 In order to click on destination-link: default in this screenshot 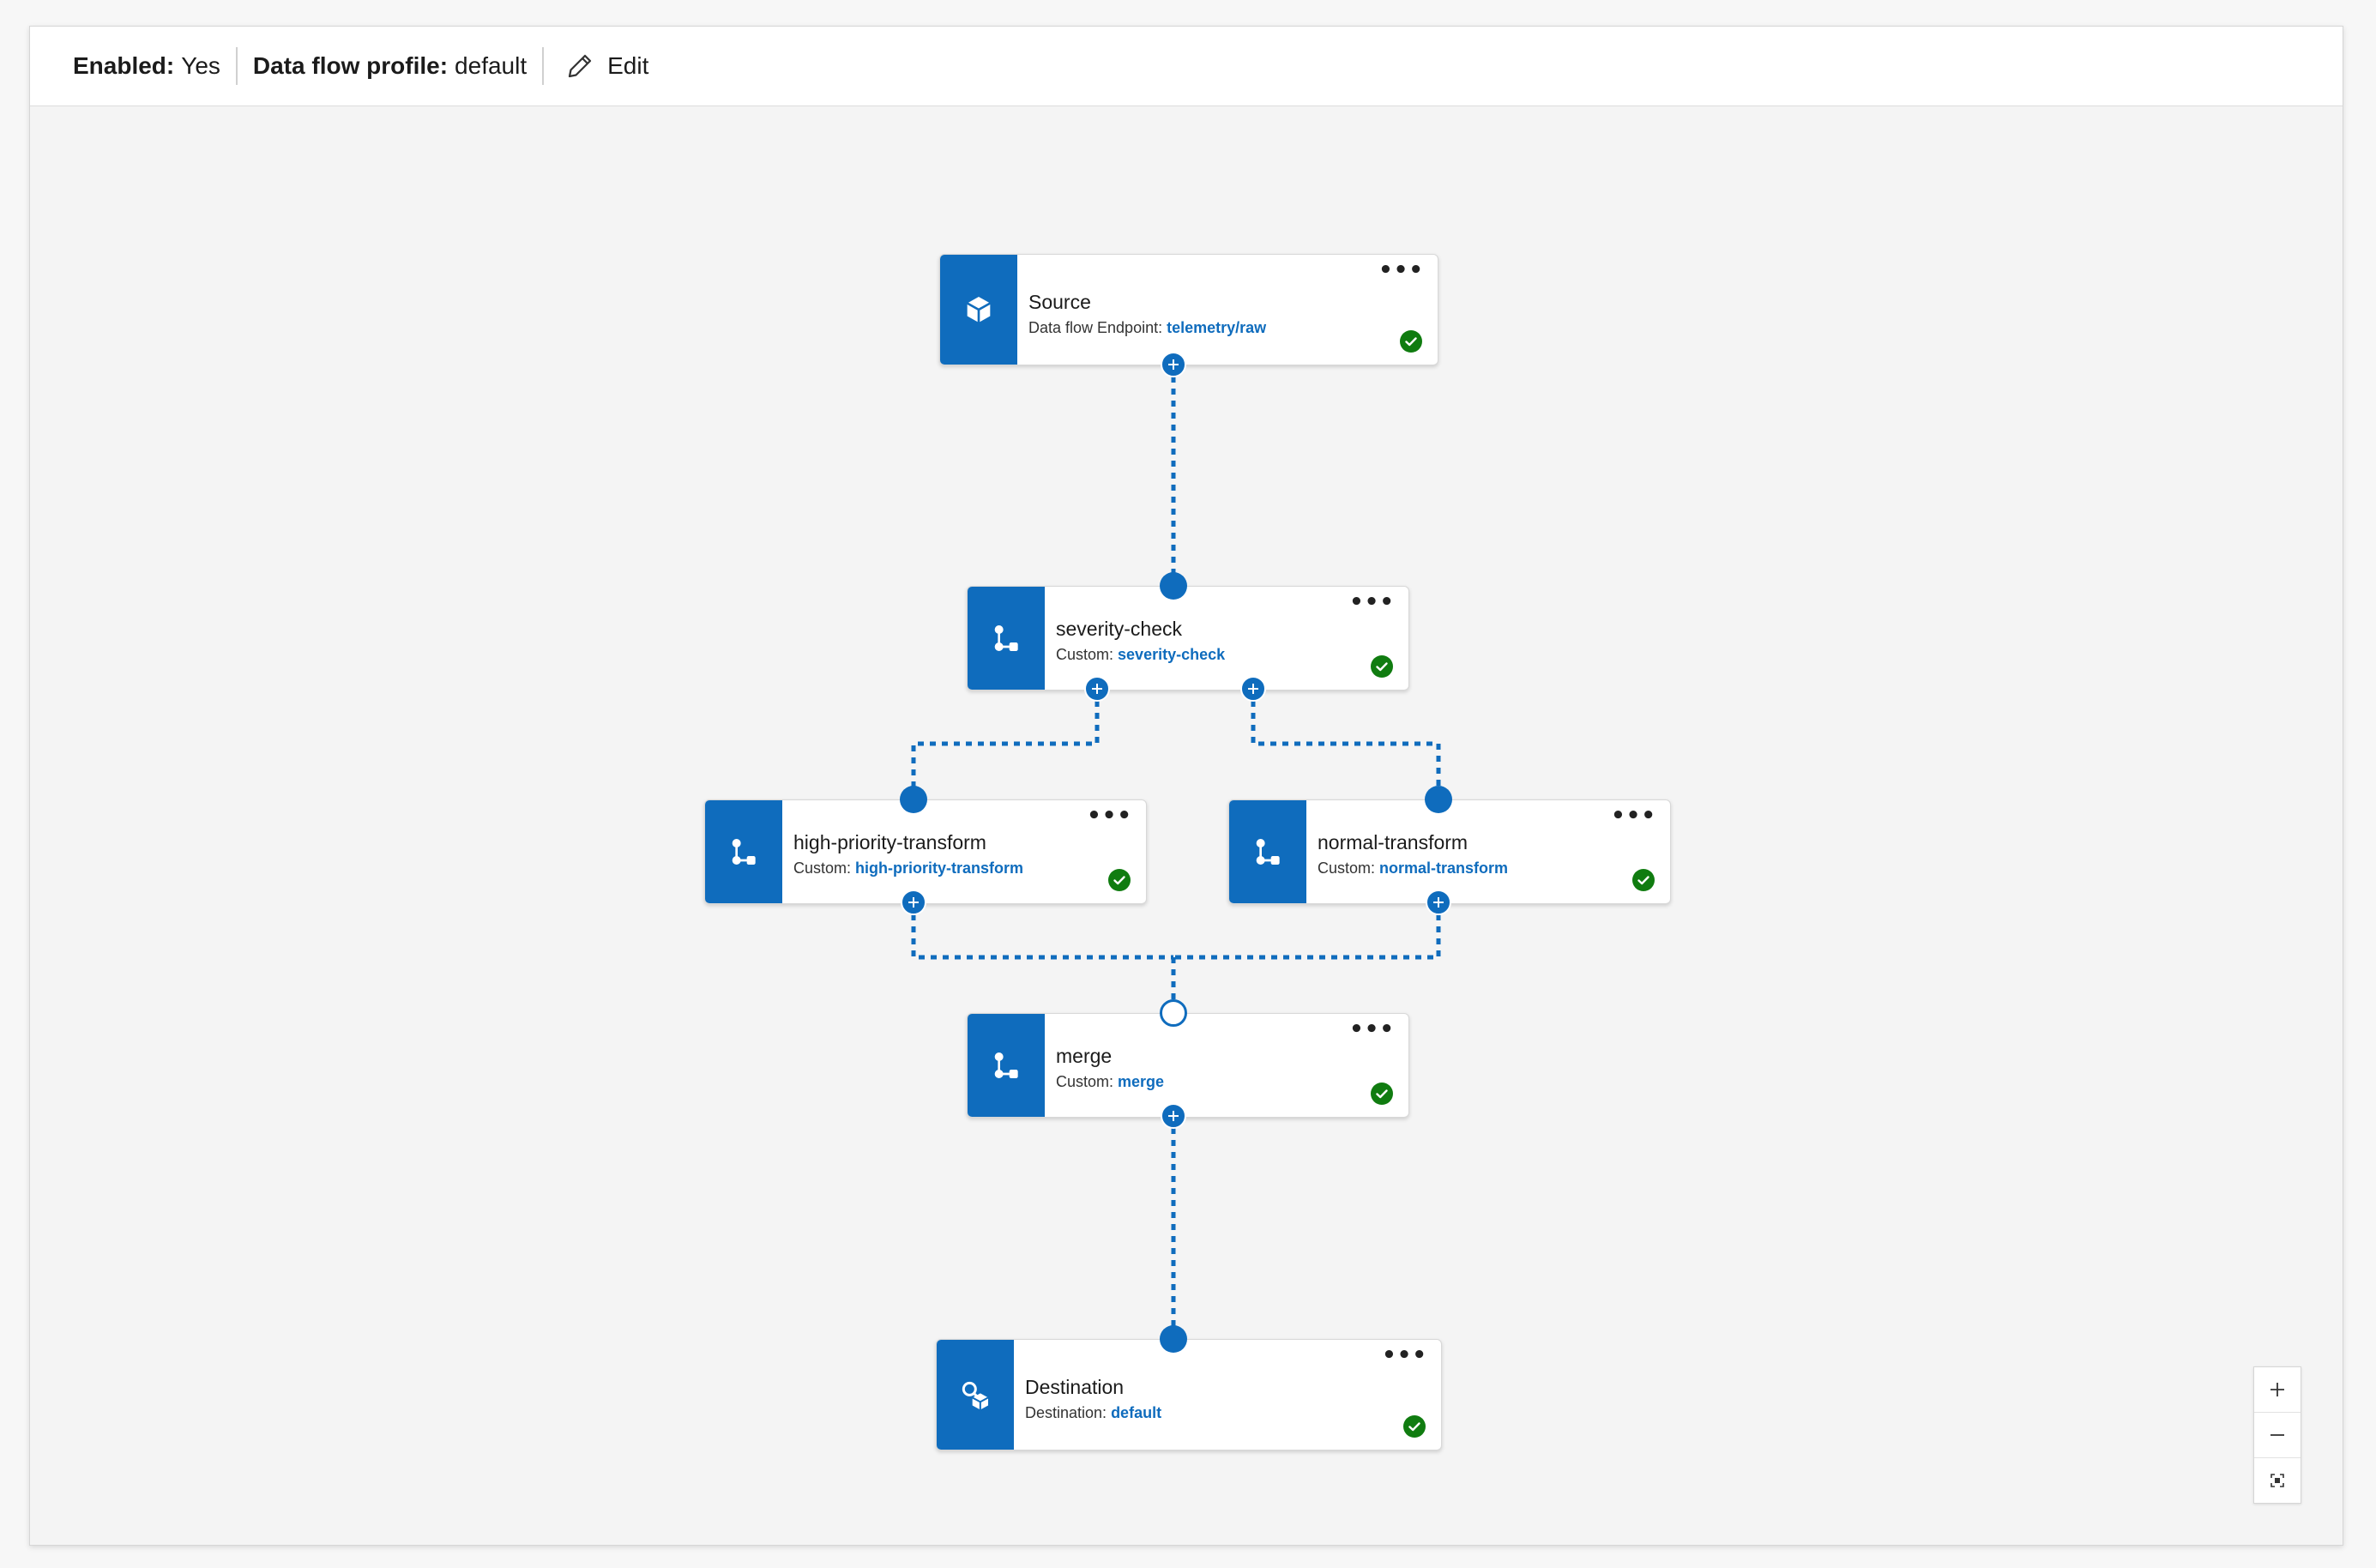, I will do `click(1136, 1413)`.